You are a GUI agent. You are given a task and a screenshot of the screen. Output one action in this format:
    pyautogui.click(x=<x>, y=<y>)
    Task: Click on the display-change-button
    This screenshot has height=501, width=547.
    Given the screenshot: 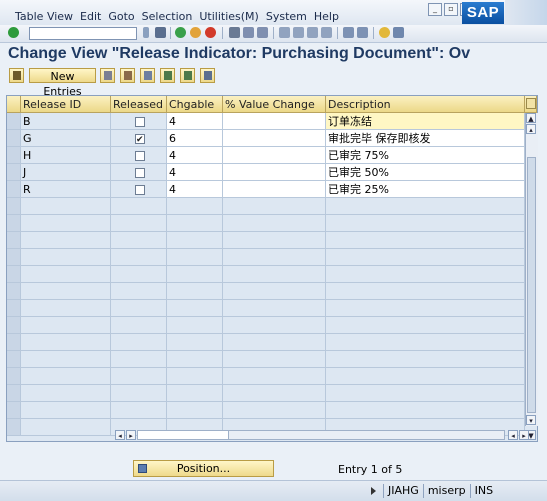 What is the action you would take?
    pyautogui.click(x=16, y=75)
    